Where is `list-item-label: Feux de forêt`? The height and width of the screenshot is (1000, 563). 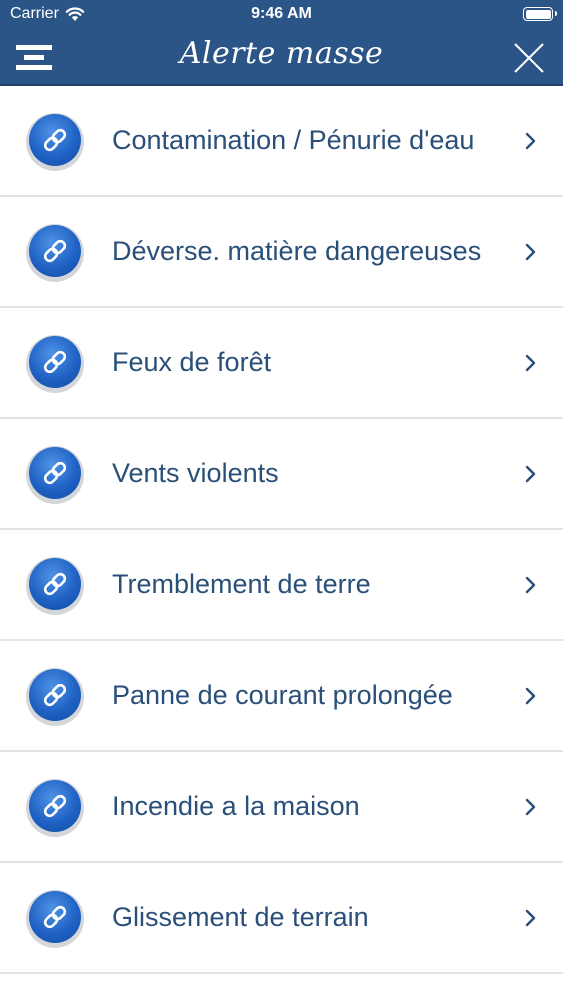 list-item-label: Feux de forêt is located at coordinates (192, 362).